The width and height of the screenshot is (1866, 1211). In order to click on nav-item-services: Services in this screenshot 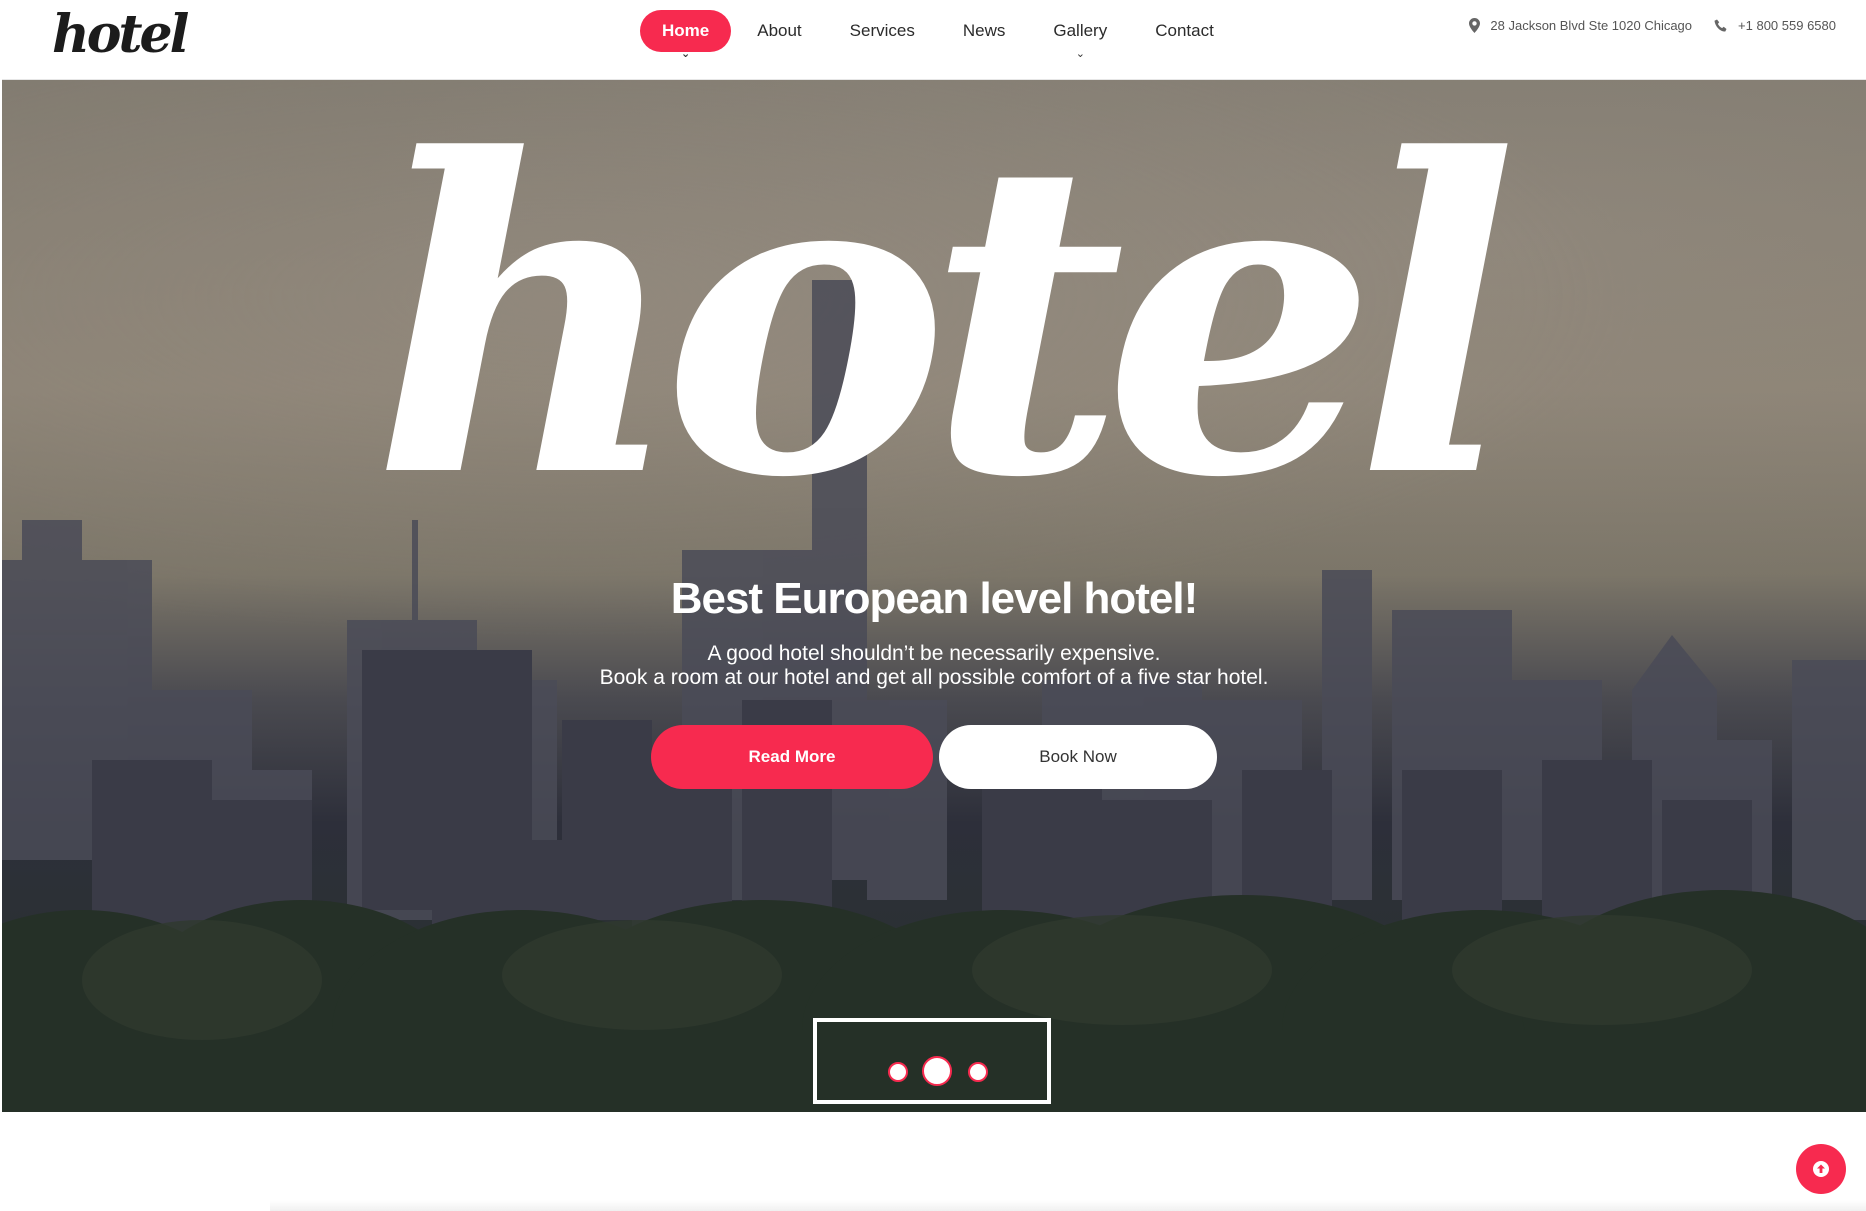, I will do `click(882, 31)`.